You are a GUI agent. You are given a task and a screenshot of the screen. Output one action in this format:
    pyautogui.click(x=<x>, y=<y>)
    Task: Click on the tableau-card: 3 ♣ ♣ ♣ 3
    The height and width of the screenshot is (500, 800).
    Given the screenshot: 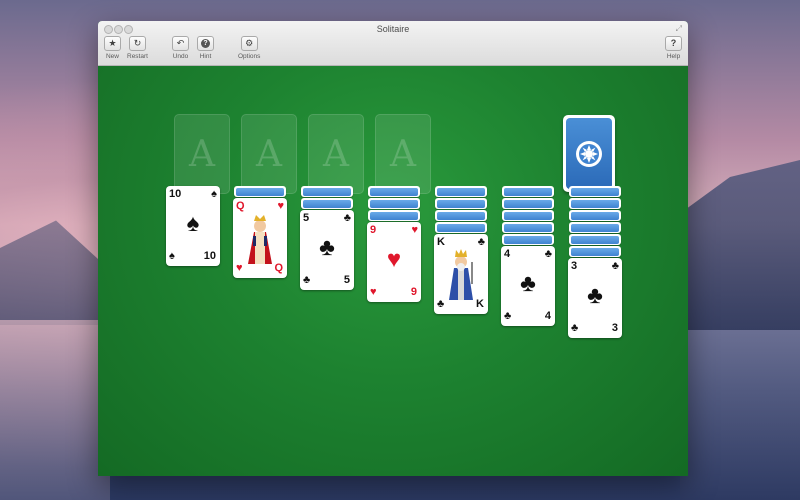 What is the action you would take?
    pyautogui.click(x=595, y=298)
    